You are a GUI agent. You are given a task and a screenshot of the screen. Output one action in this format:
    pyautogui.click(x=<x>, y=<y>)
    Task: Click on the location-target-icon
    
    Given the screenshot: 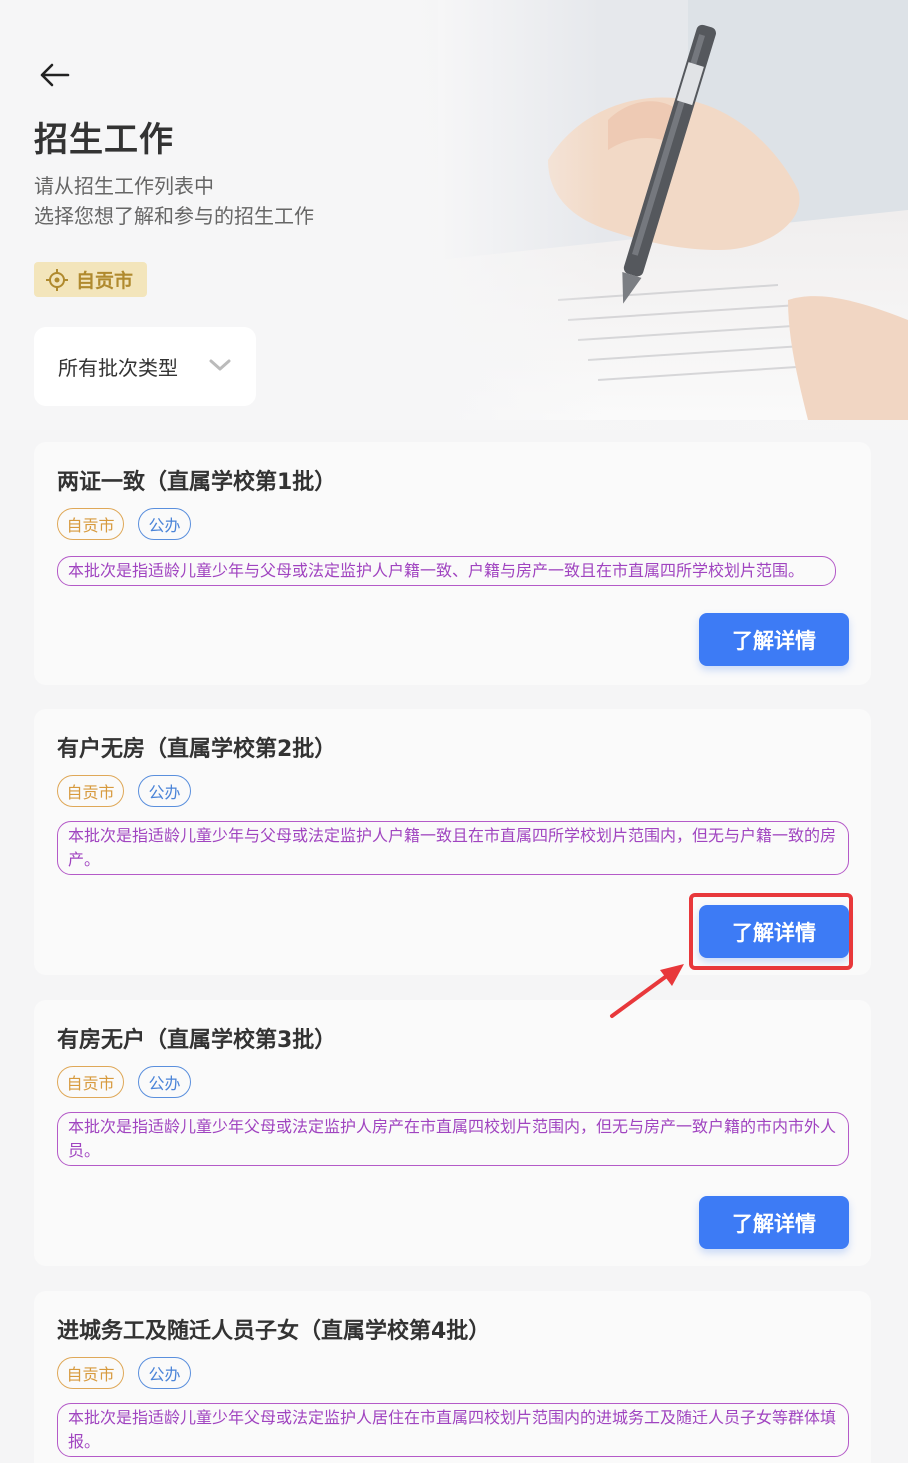 What is the action you would take?
    pyautogui.click(x=57, y=279)
    